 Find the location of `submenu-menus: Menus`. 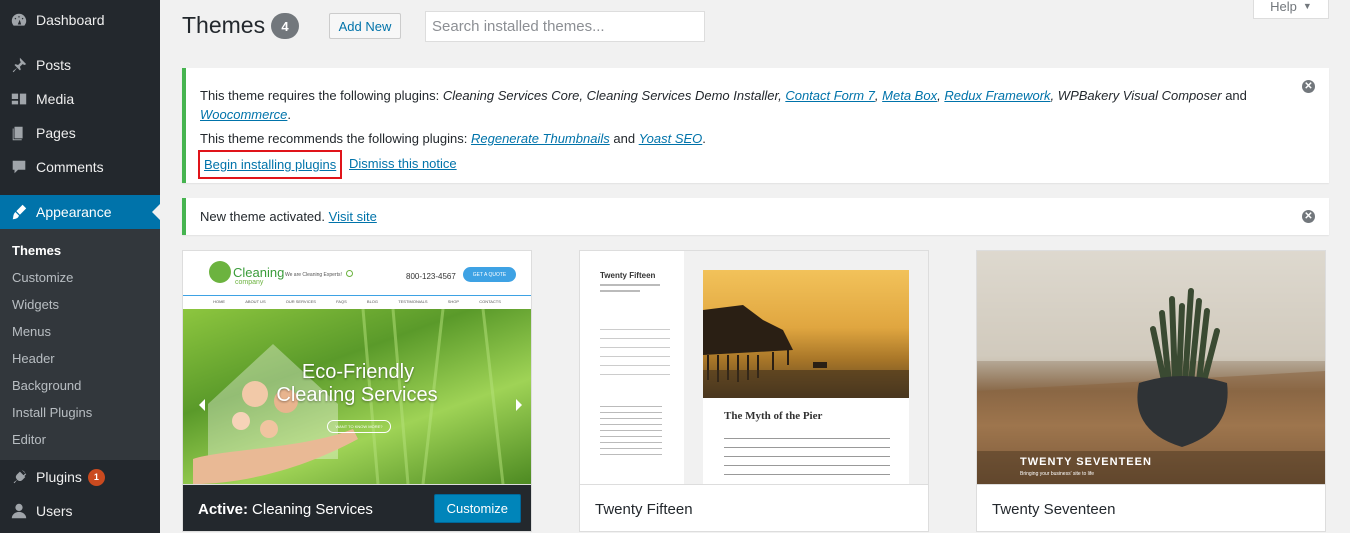

submenu-menus: Menus is located at coordinates (31, 331).